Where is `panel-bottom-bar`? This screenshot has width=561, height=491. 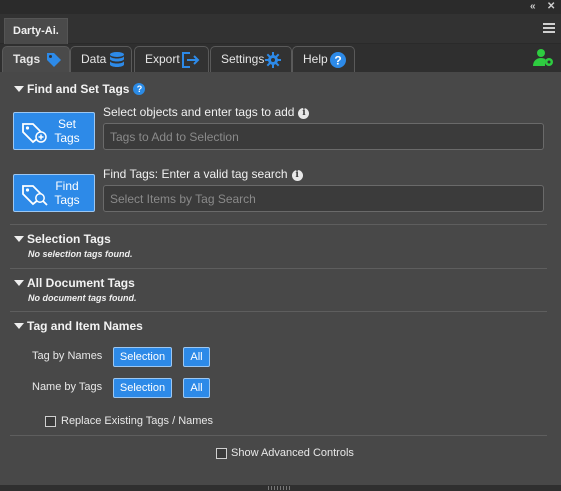
panel-bottom-bar is located at coordinates (280, 488).